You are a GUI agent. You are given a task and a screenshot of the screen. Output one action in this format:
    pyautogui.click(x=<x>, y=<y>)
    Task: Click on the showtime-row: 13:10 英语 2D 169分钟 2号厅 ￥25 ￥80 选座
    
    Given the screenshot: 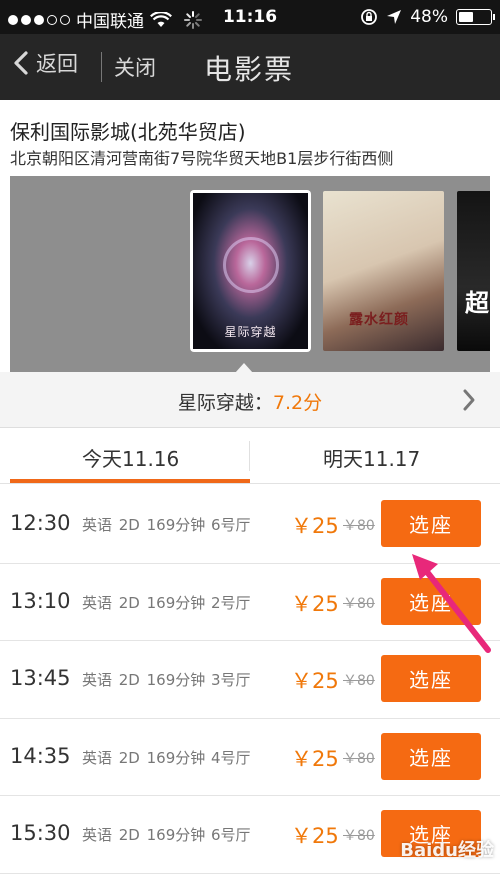 What is the action you would take?
    pyautogui.click(x=250, y=602)
    